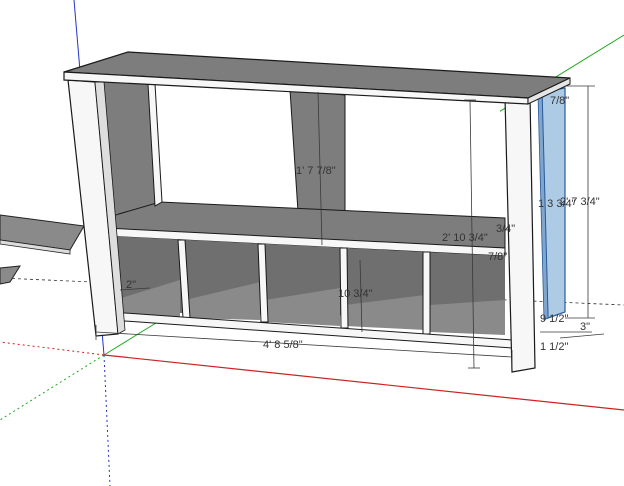 This screenshot has height=486, width=624. I want to click on stool-component, so click(10, 275).